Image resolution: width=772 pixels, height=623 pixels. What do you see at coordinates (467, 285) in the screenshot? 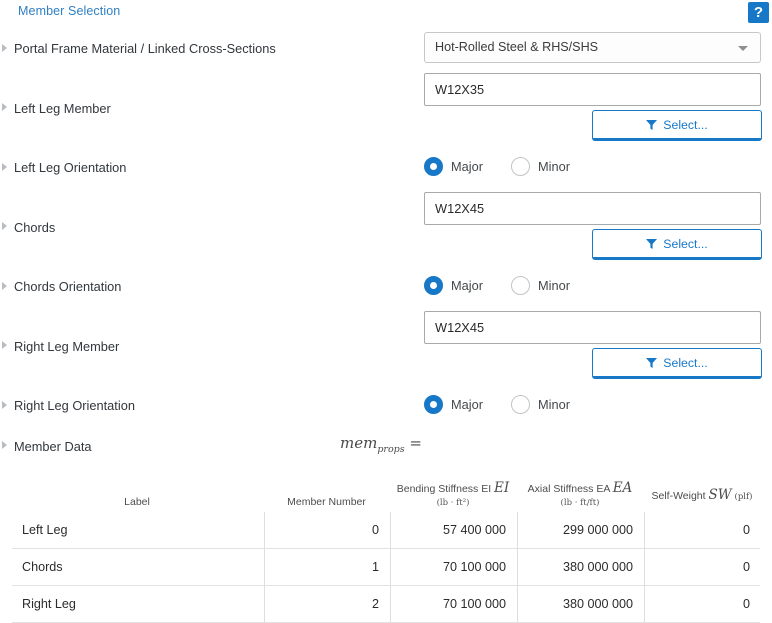
I see `chords-orientation-major-label: Major` at bounding box center [467, 285].